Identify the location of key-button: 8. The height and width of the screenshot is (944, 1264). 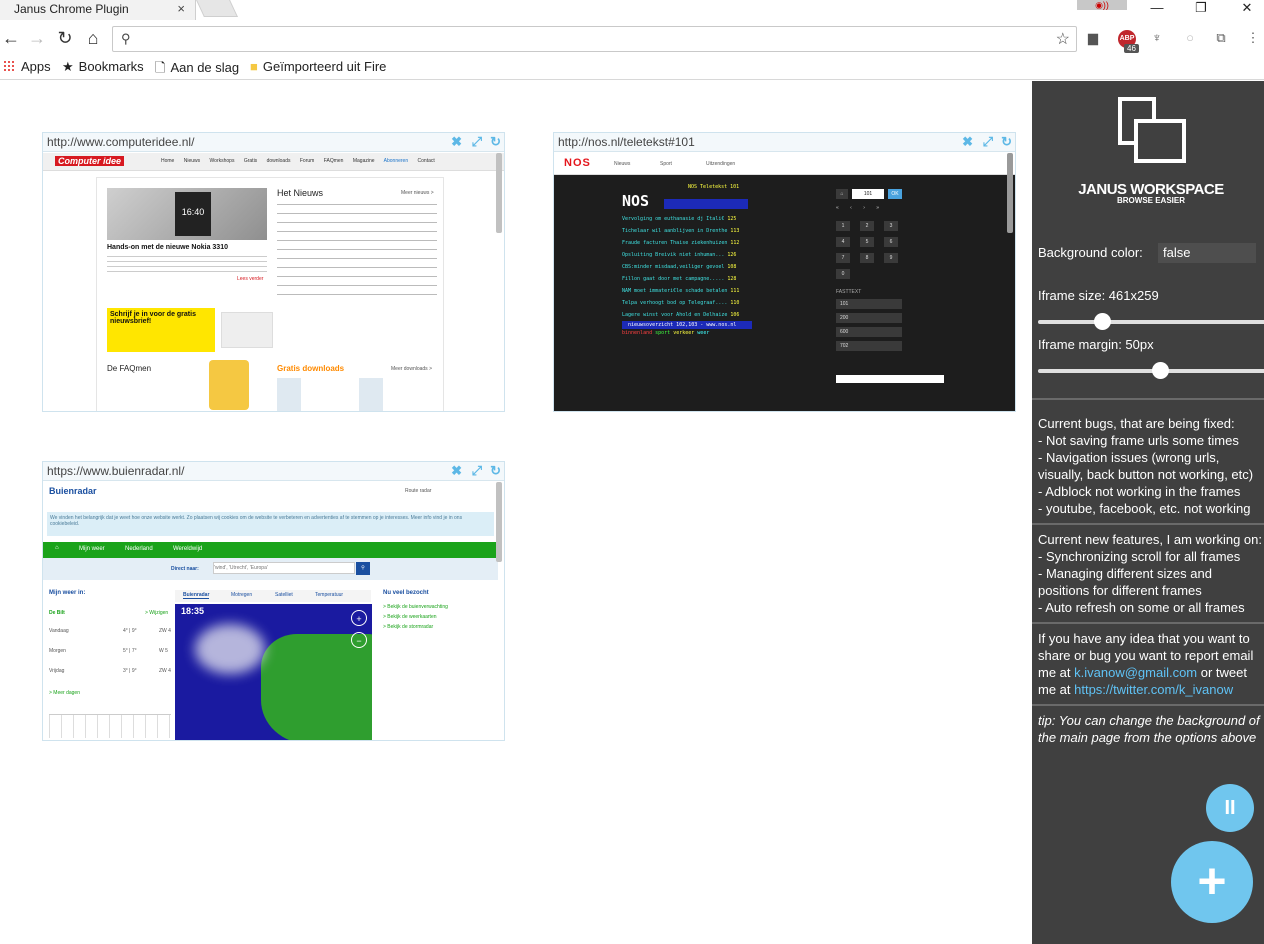
(867, 258).